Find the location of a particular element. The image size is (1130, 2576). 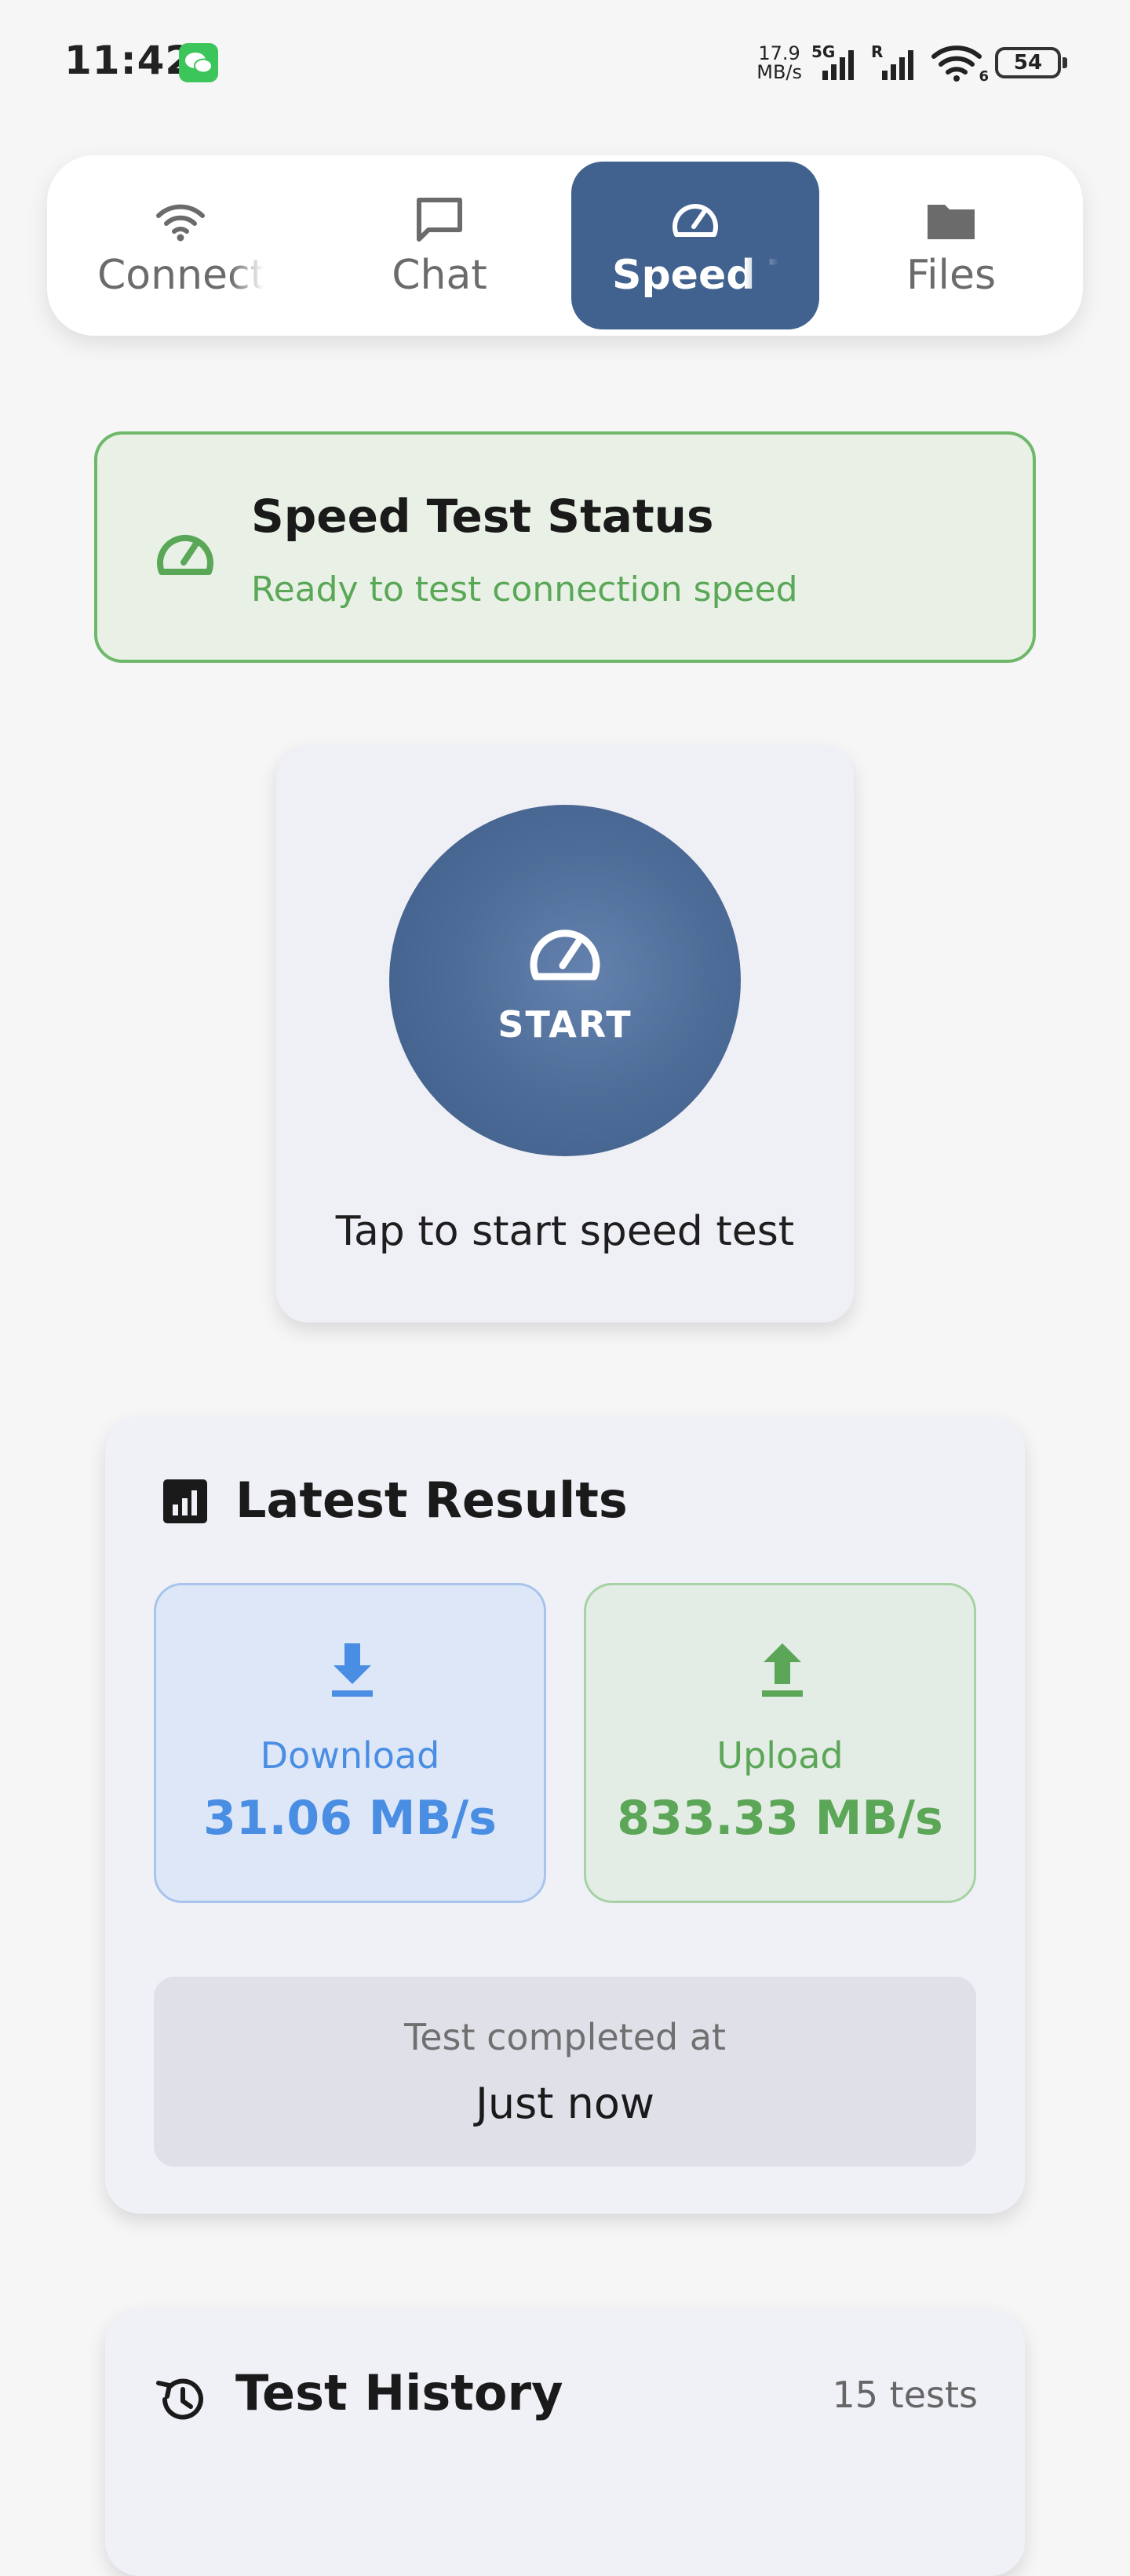

folder-icon is located at coordinates (951, 222).